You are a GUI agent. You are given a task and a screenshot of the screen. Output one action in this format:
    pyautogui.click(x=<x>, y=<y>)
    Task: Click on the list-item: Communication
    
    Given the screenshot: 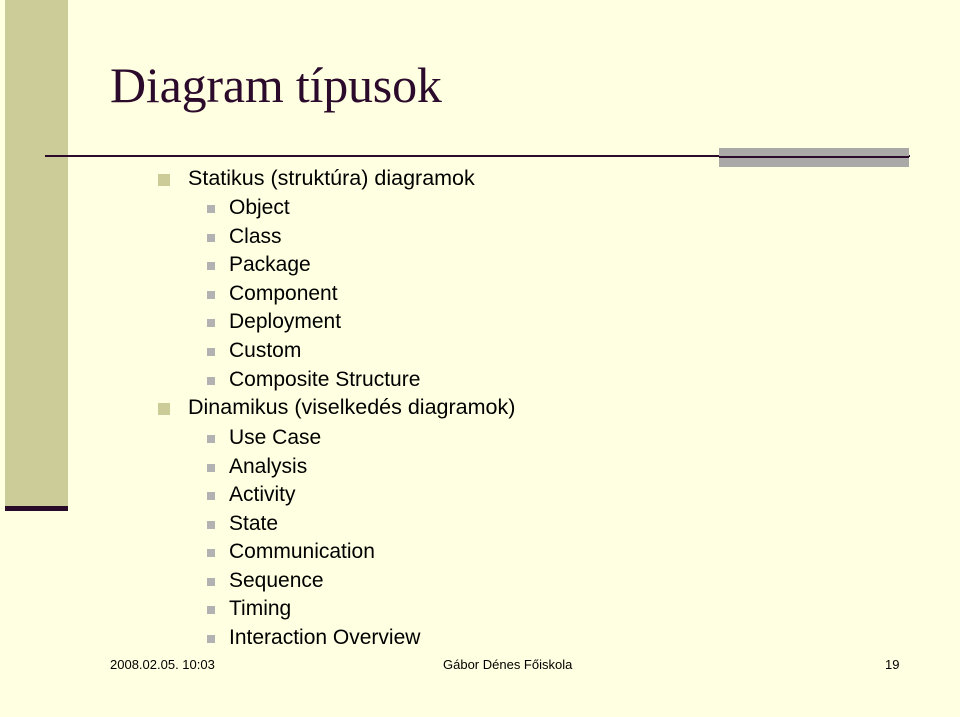 What is the action you would take?
    pyautogui.click(x=291, y=551)
    